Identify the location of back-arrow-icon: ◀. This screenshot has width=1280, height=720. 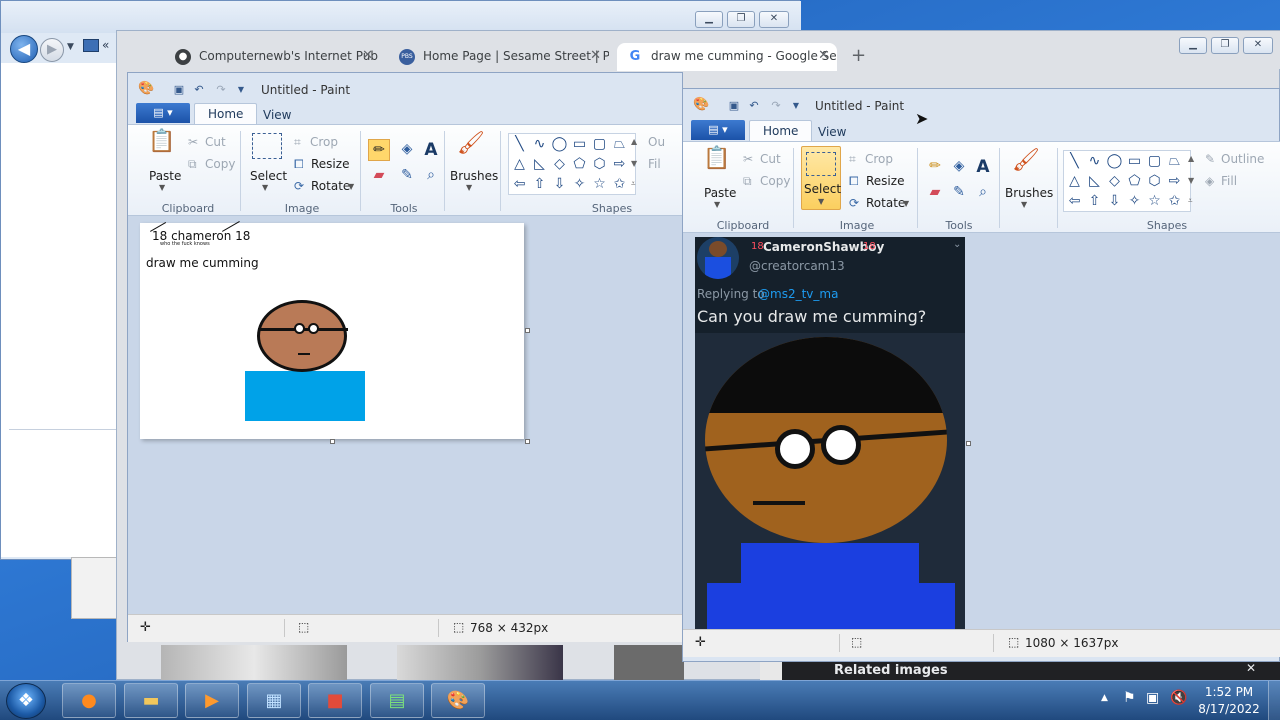
(24, 49).